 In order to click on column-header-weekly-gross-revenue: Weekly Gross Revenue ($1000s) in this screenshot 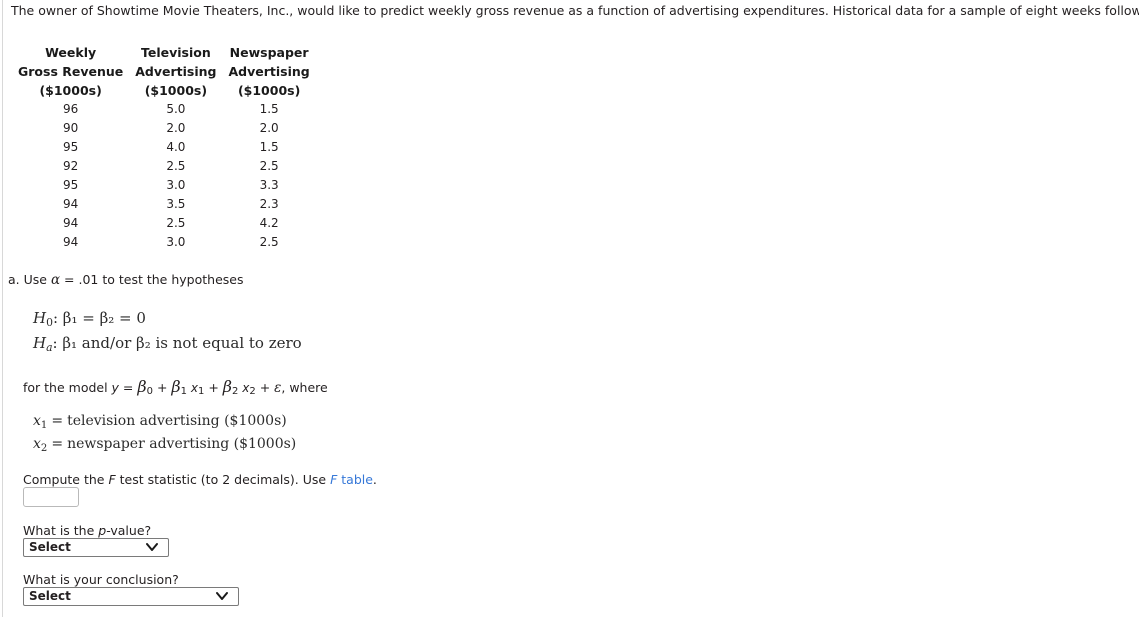, I will do `click(70, 71)`.